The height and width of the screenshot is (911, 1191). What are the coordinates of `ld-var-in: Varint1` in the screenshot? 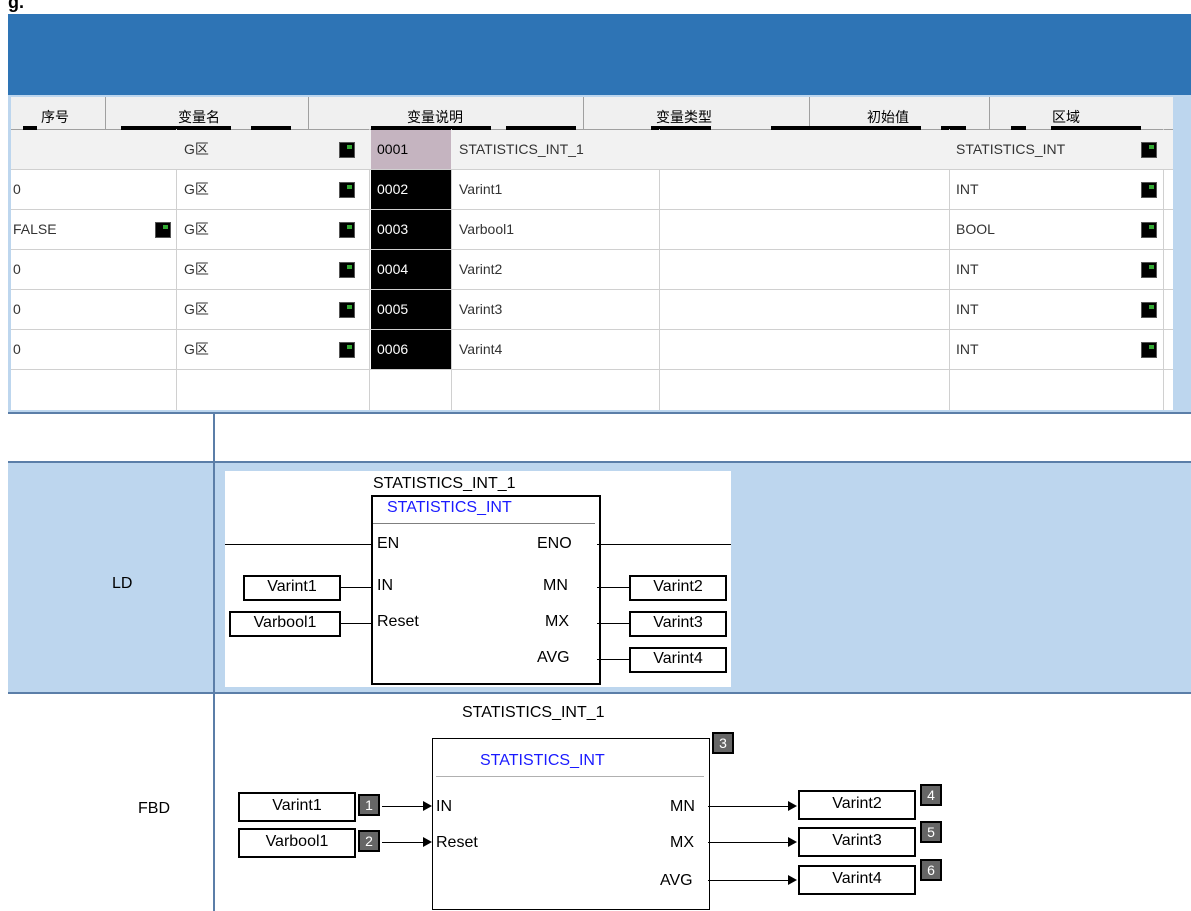 It's located at (292, 588).